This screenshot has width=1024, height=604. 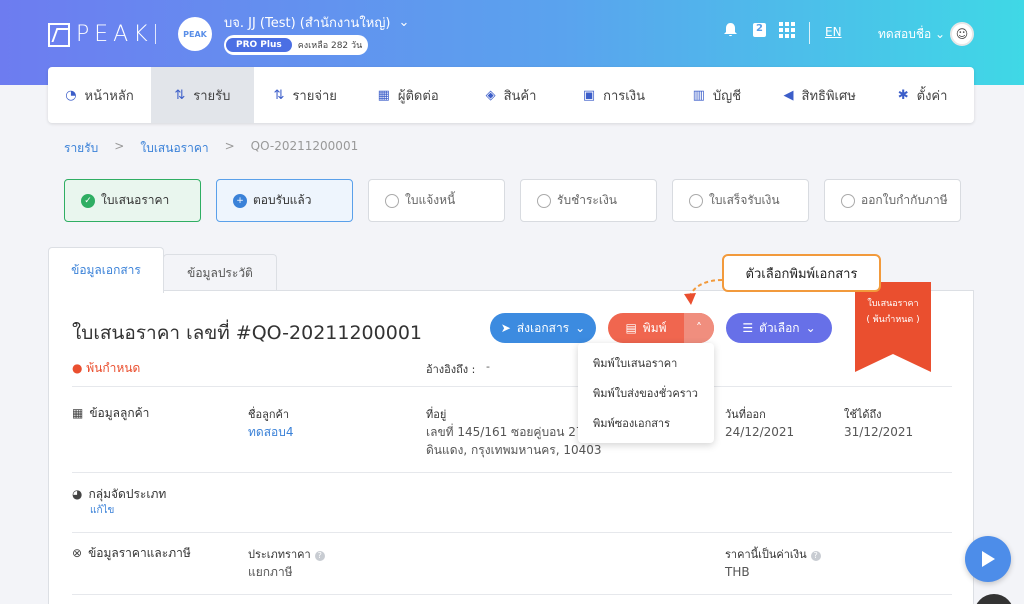 What do you see at coordinates (801, 273) in the screenshot?
I see `print-options-callout: ตัวเลือกพิมพ์เอกสาร` at bounding box center [801, 273].